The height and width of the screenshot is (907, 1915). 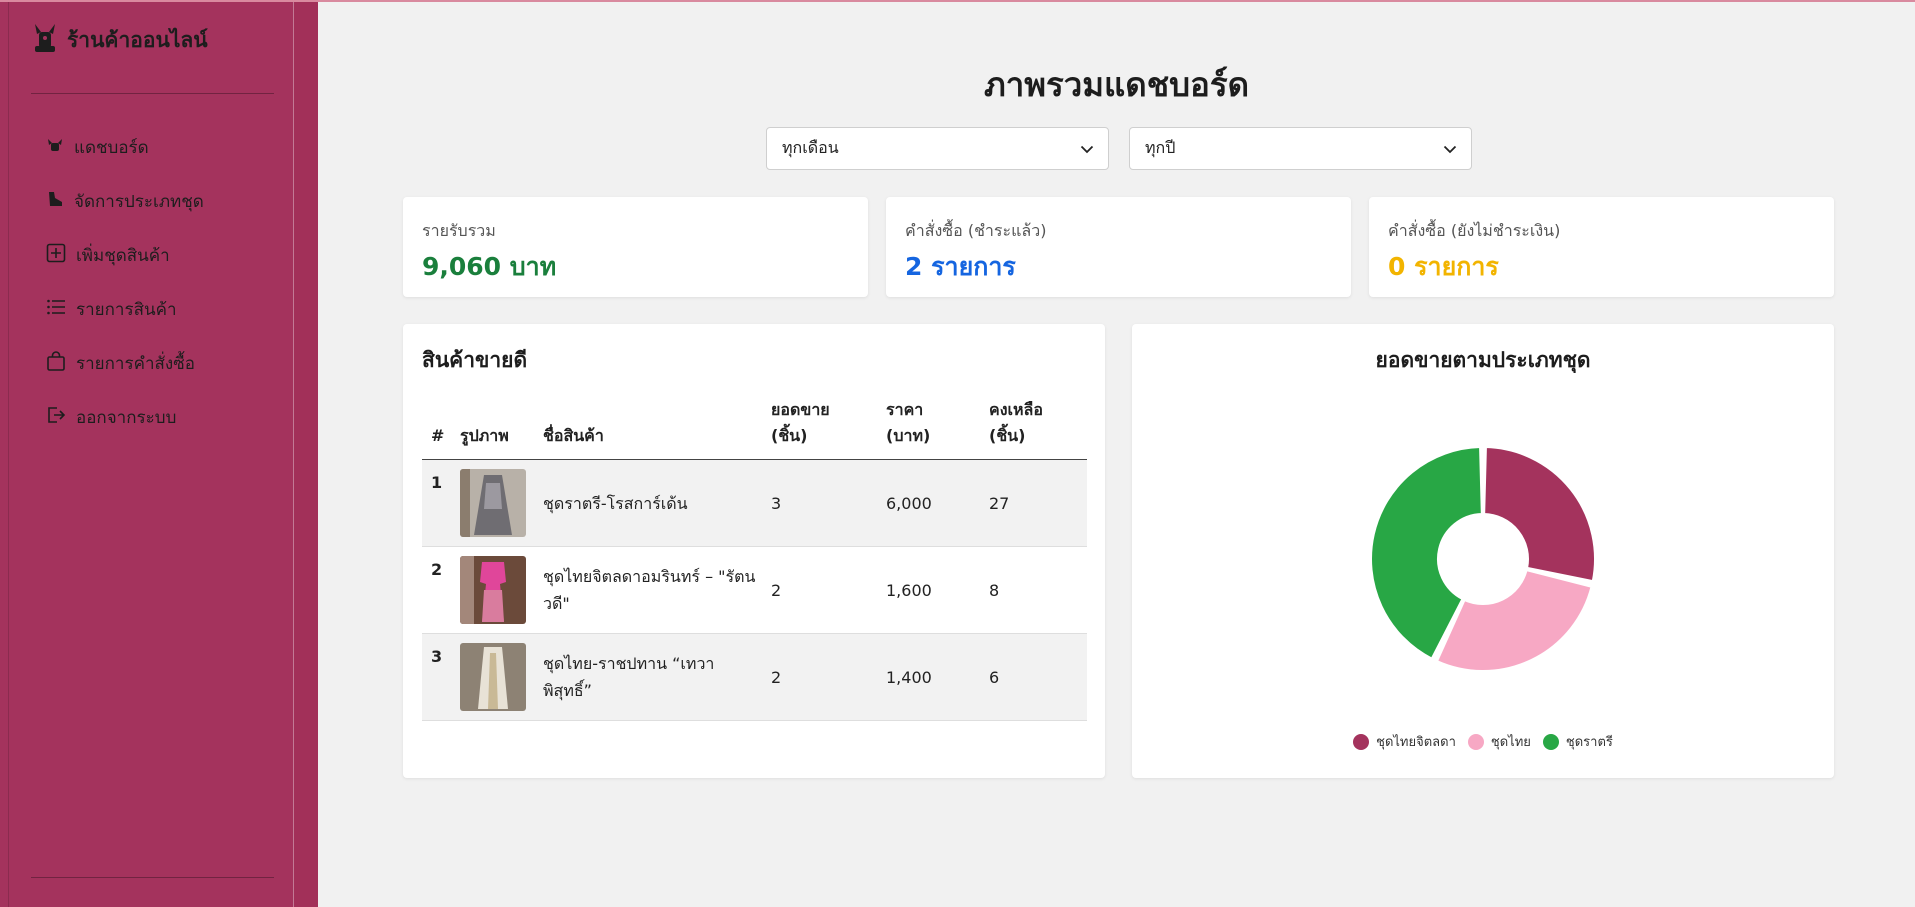 What do you see at coordinates (657, 503) in the screenshot?
I see `row-name: ชุดราตรี-โรสการ์เด้น` at bounding box center [657, 503].